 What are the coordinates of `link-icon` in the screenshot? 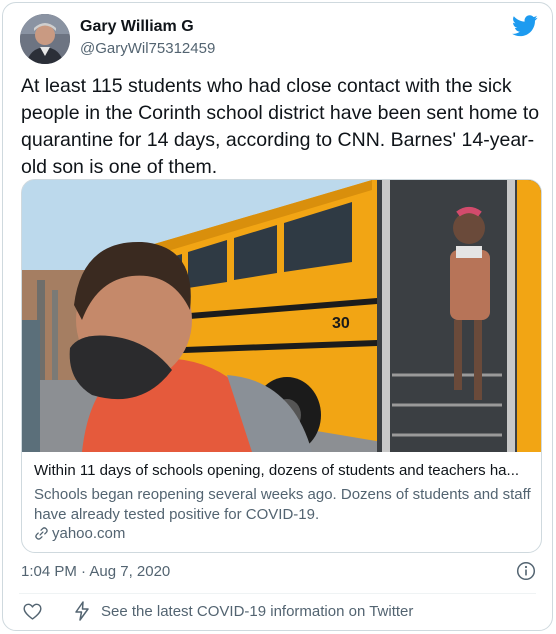 It's located at (41, 533).